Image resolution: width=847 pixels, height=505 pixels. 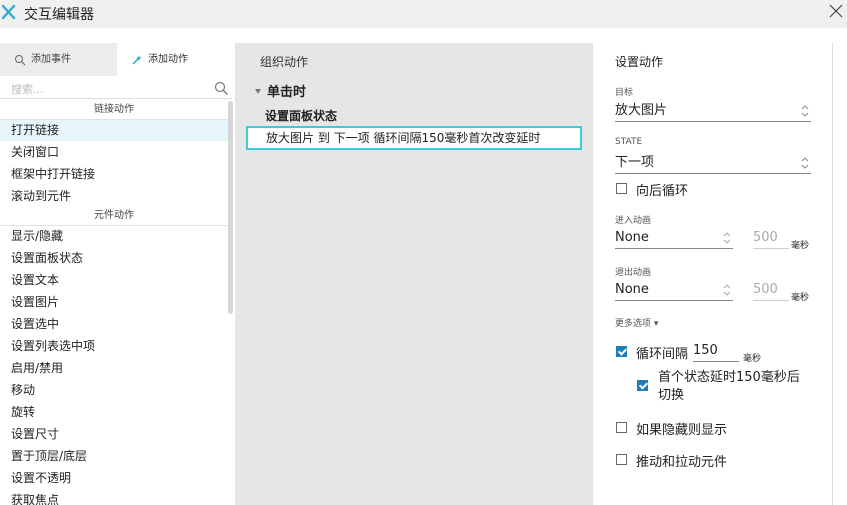 What do you see at coordinates (221, 88) in the screenshot?
I see `search-icon` at bounding box center [221, 88].